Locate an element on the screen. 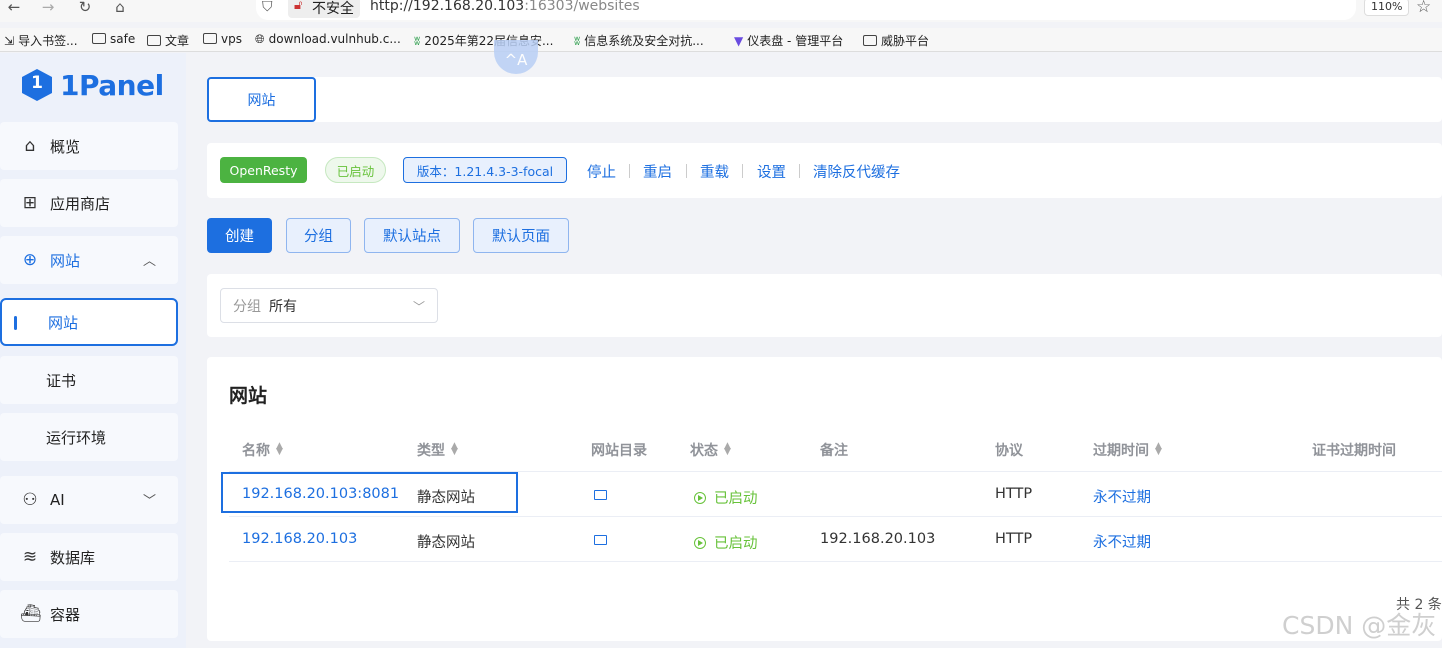 Image resolution: width=1442 pixels, height=648 pixels. reload-link: 重载 is located at coordinates (714, 171).